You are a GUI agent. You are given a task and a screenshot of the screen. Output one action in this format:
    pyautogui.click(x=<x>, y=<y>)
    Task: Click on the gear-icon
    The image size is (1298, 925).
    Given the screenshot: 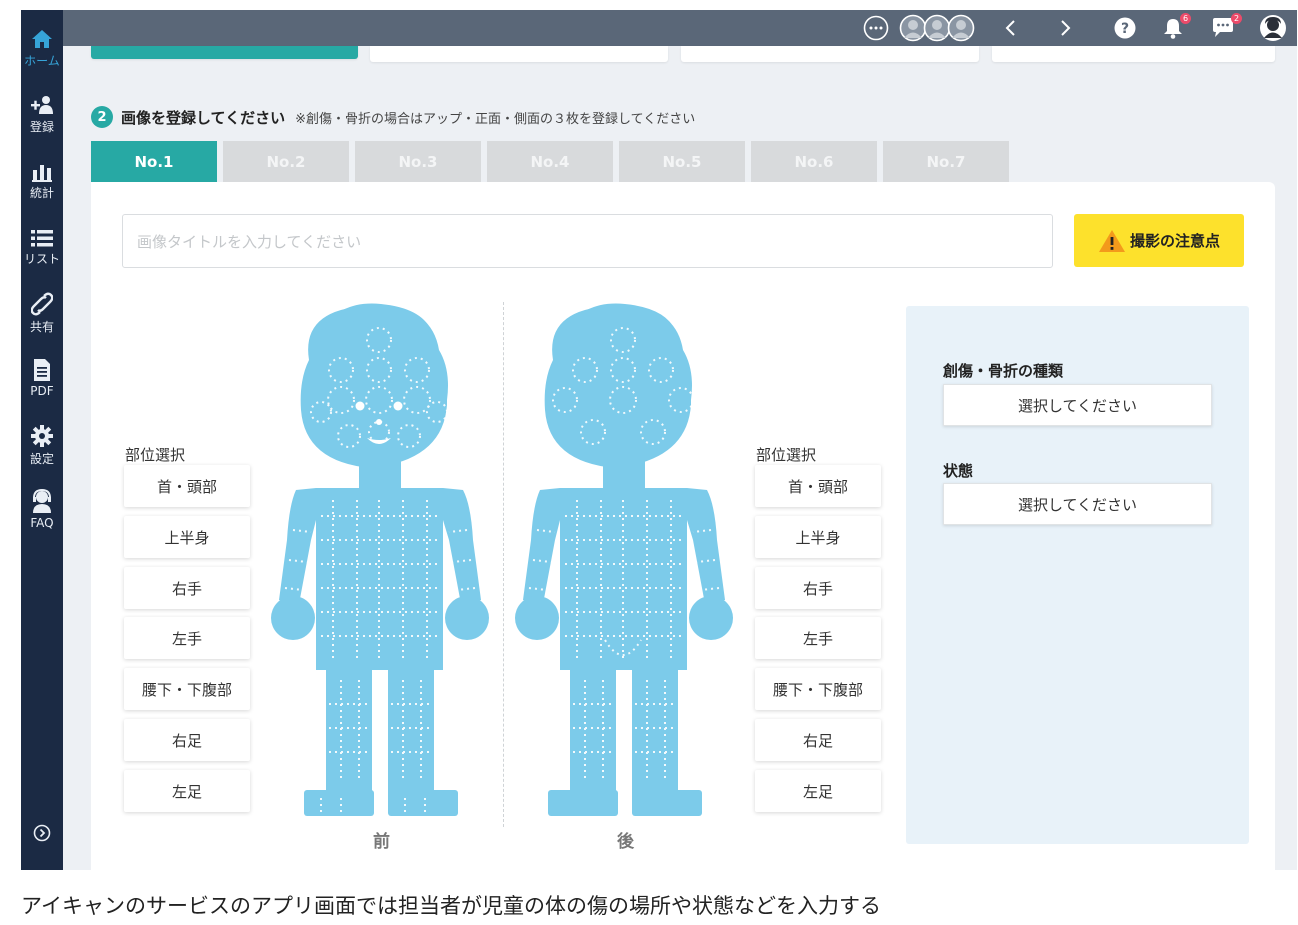 What is the action you would take?
    pyautogui.click(x=42, y=436)
    